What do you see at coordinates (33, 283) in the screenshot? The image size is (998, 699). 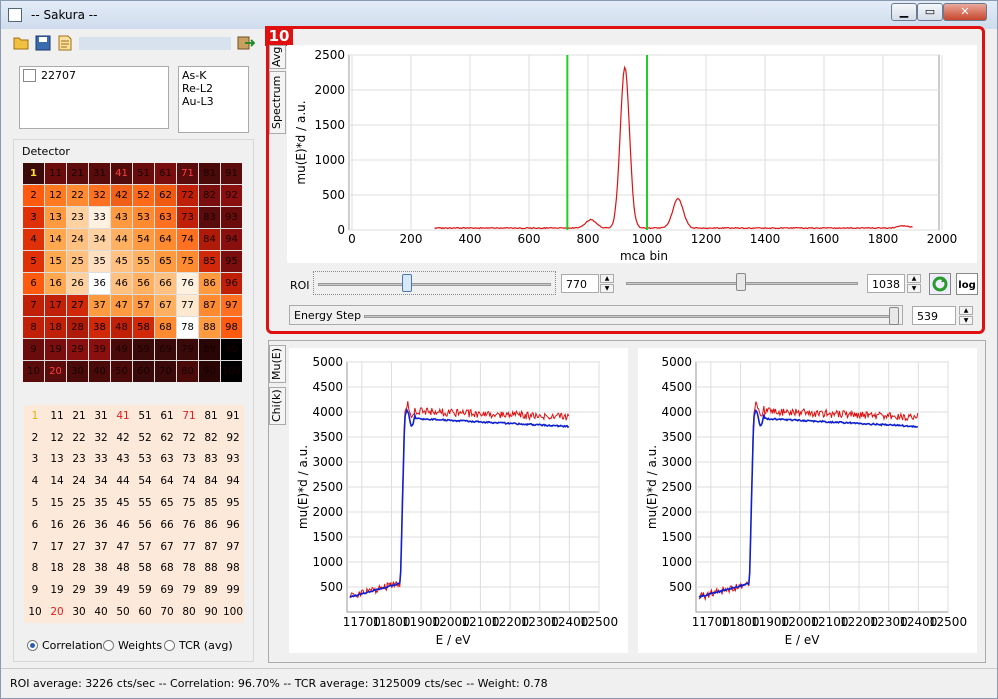 I see `detector-cell: 6` at bounding box center [33, 283].